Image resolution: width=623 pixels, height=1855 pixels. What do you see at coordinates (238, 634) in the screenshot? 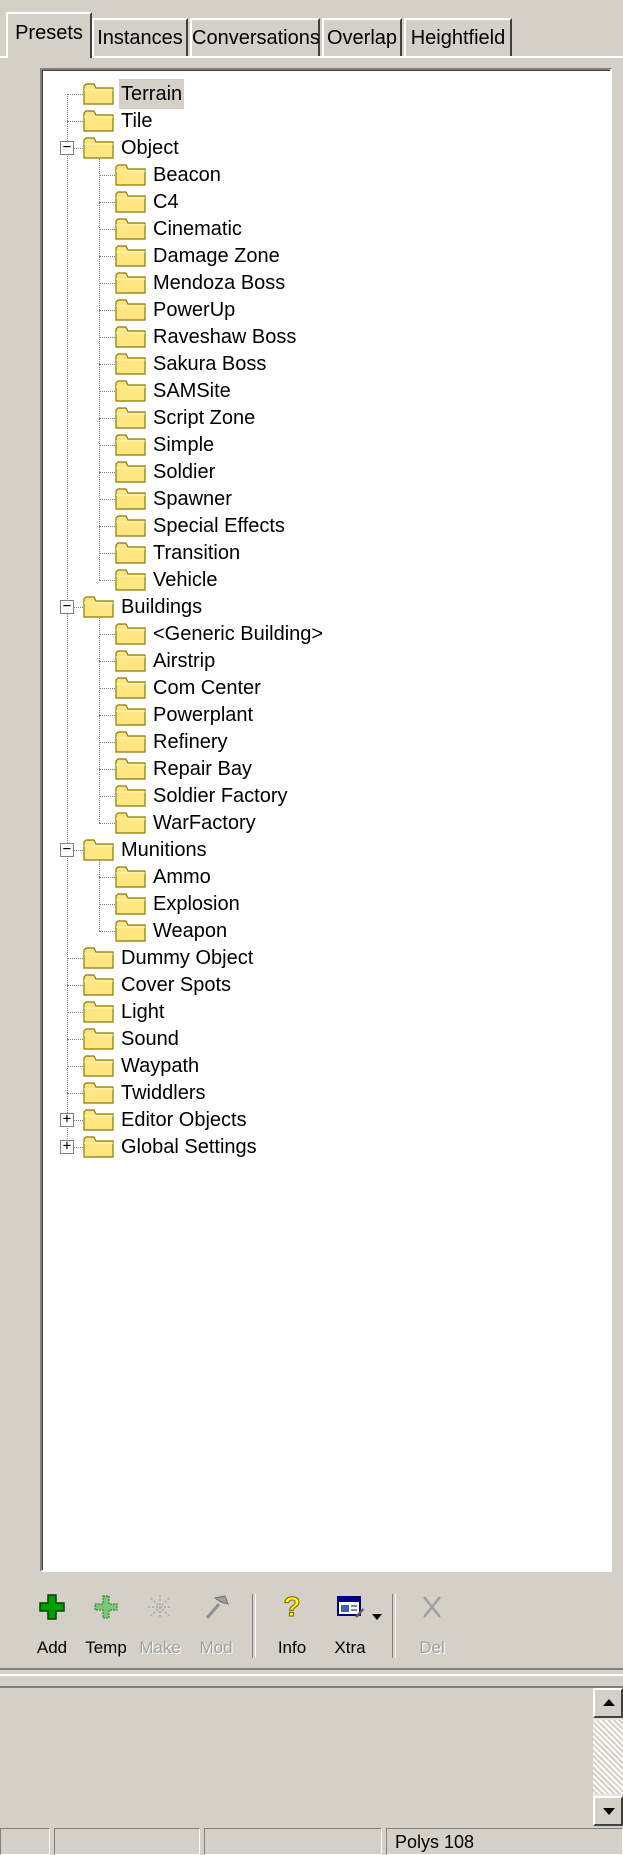
I see `tree-item-label: <Generic Building>` at bounding box center [238, 634].